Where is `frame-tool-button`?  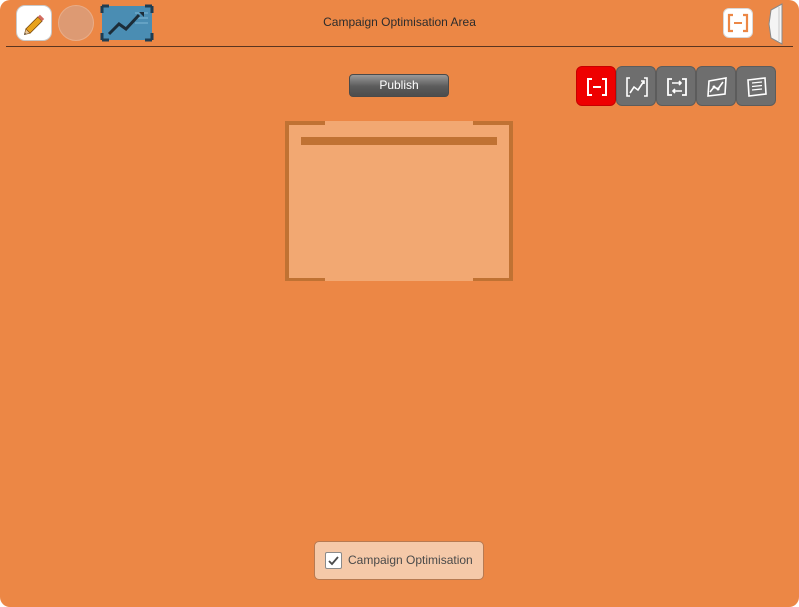 frame-tool-button is located at coordinates (596, 86).